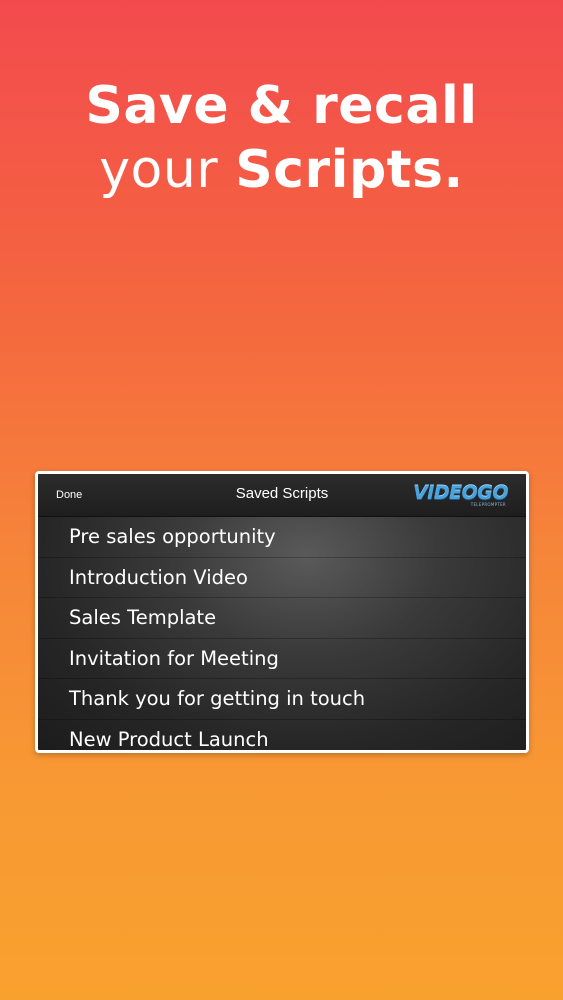 The width and height of the screenshot is (563, 1000). I want to click on script-item-thank-you: Thank you for getting in touch, so click(282, 699).